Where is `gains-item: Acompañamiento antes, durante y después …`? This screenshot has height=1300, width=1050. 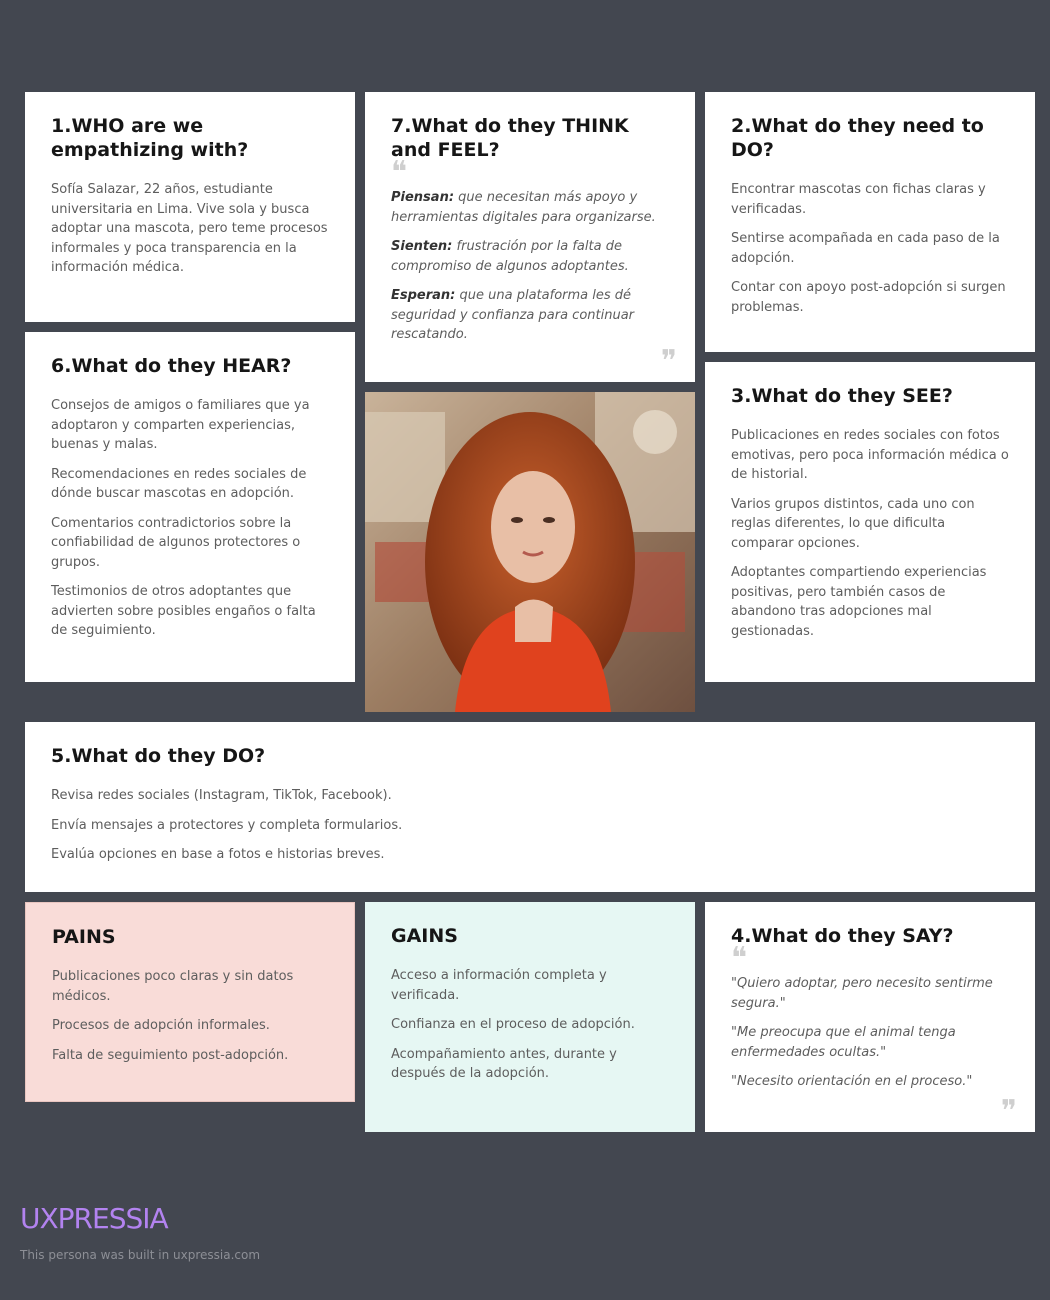
gains-item: Acompañamiento antes, durante y después … is located at coordinates (504, 1064).